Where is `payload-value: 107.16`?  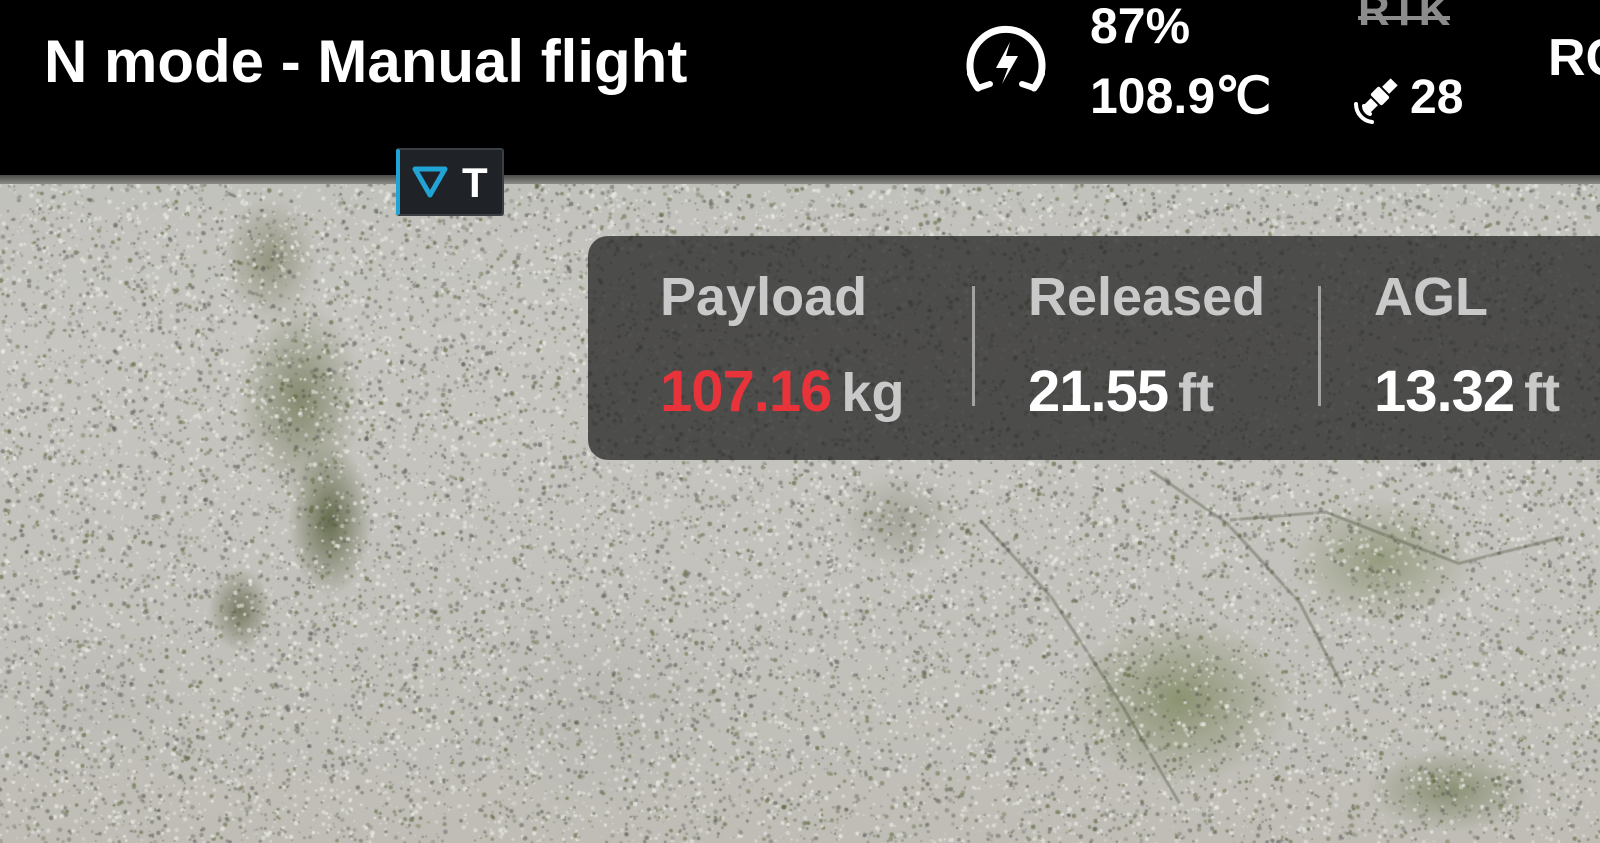 payload-value: 107.16 is located at coordinates (746, 391).